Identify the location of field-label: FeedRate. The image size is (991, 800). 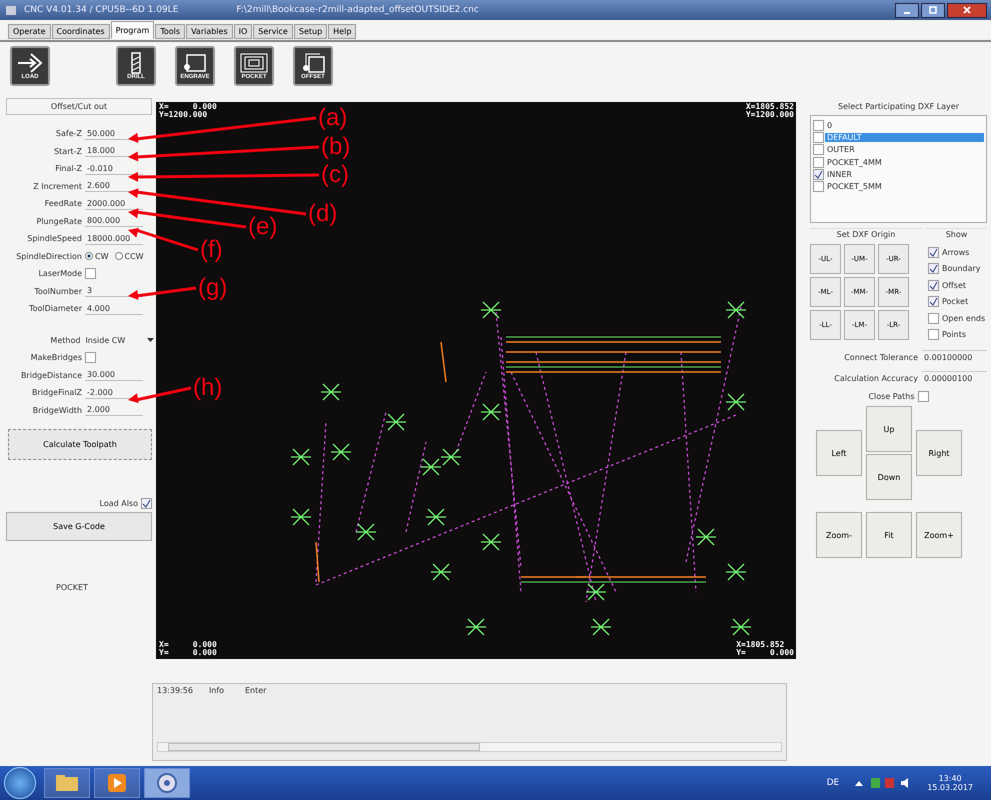
(63, 203).